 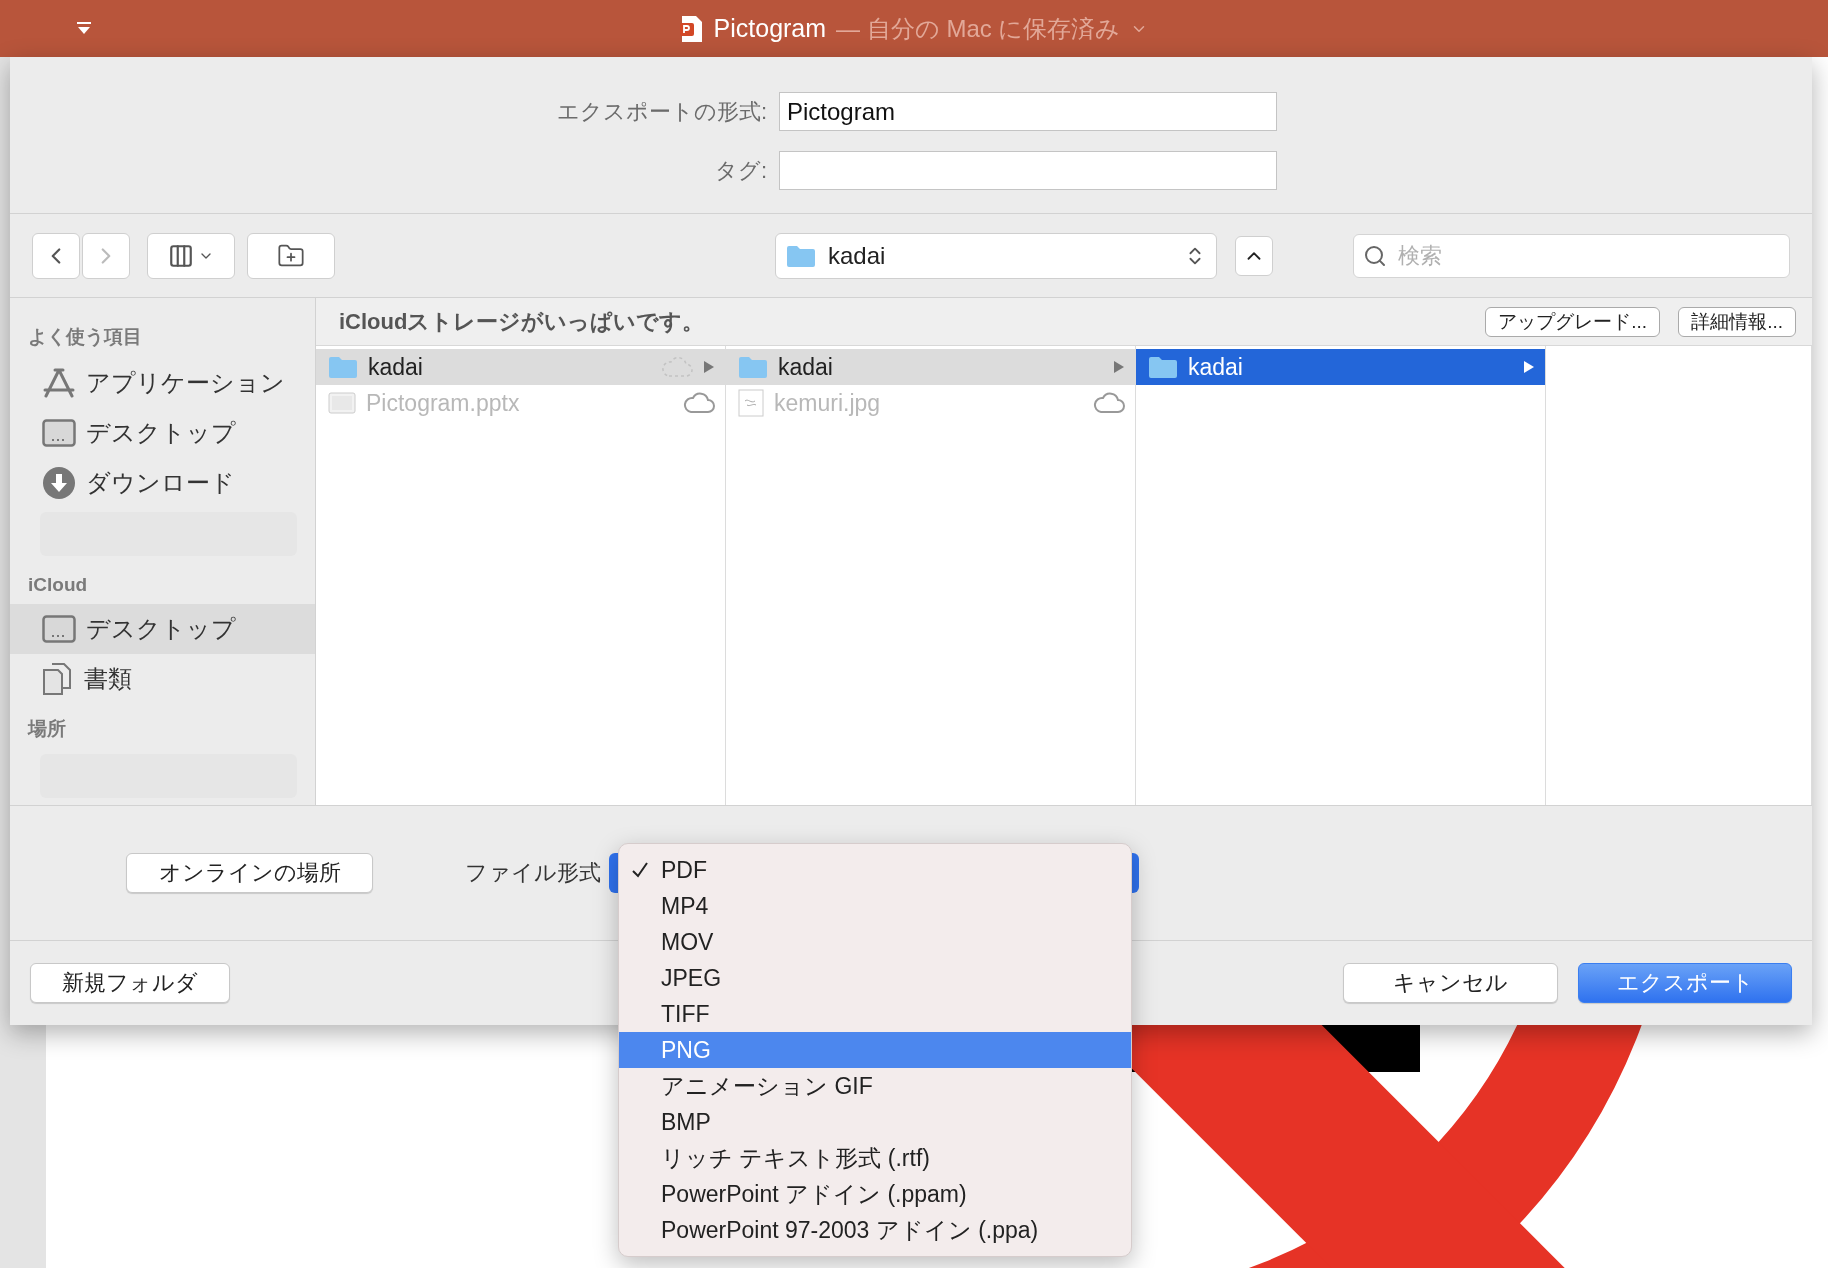 I want to click on menu-item: MOV, so click(x=875, y=942).